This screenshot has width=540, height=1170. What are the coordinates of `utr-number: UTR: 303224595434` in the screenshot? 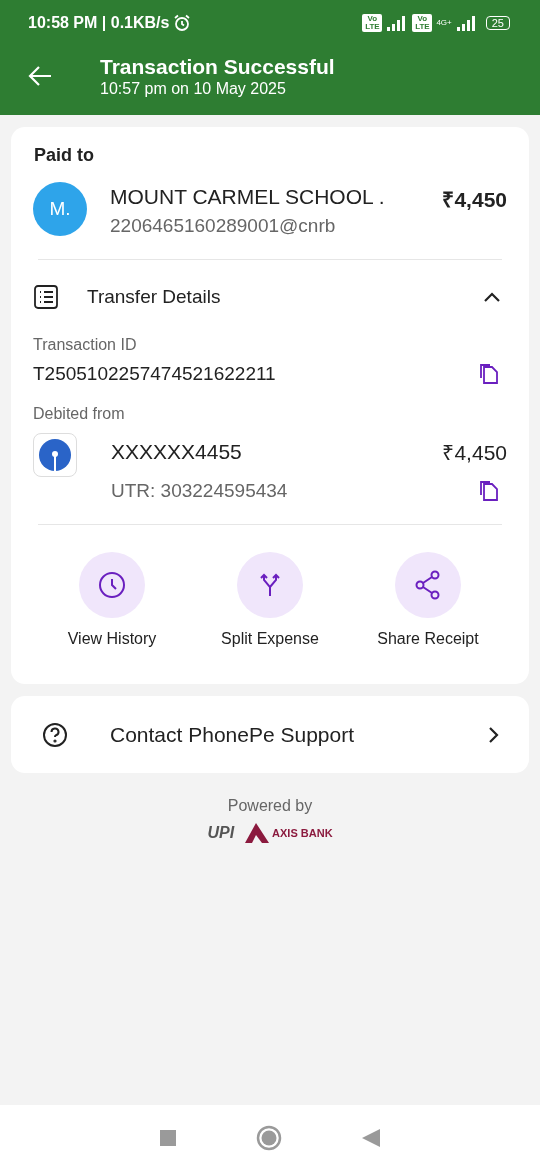 It's located at (199, 491).